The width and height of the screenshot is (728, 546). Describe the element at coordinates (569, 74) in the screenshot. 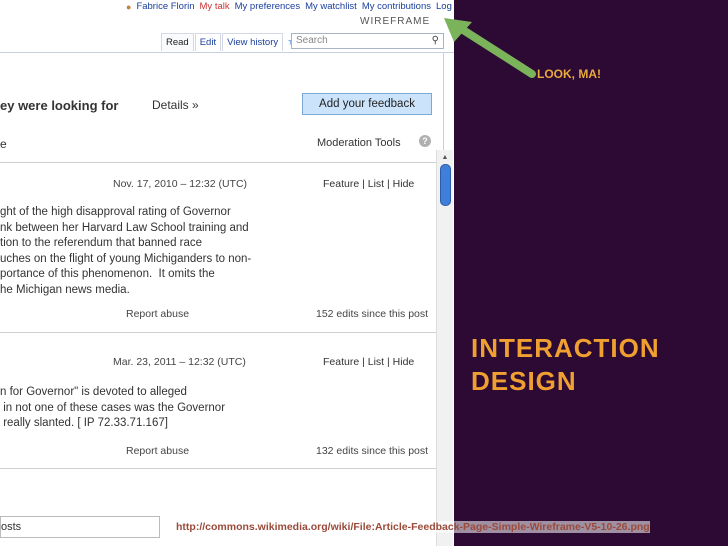

I see `look-ma-annotation: LOOK, MA!` at that location.